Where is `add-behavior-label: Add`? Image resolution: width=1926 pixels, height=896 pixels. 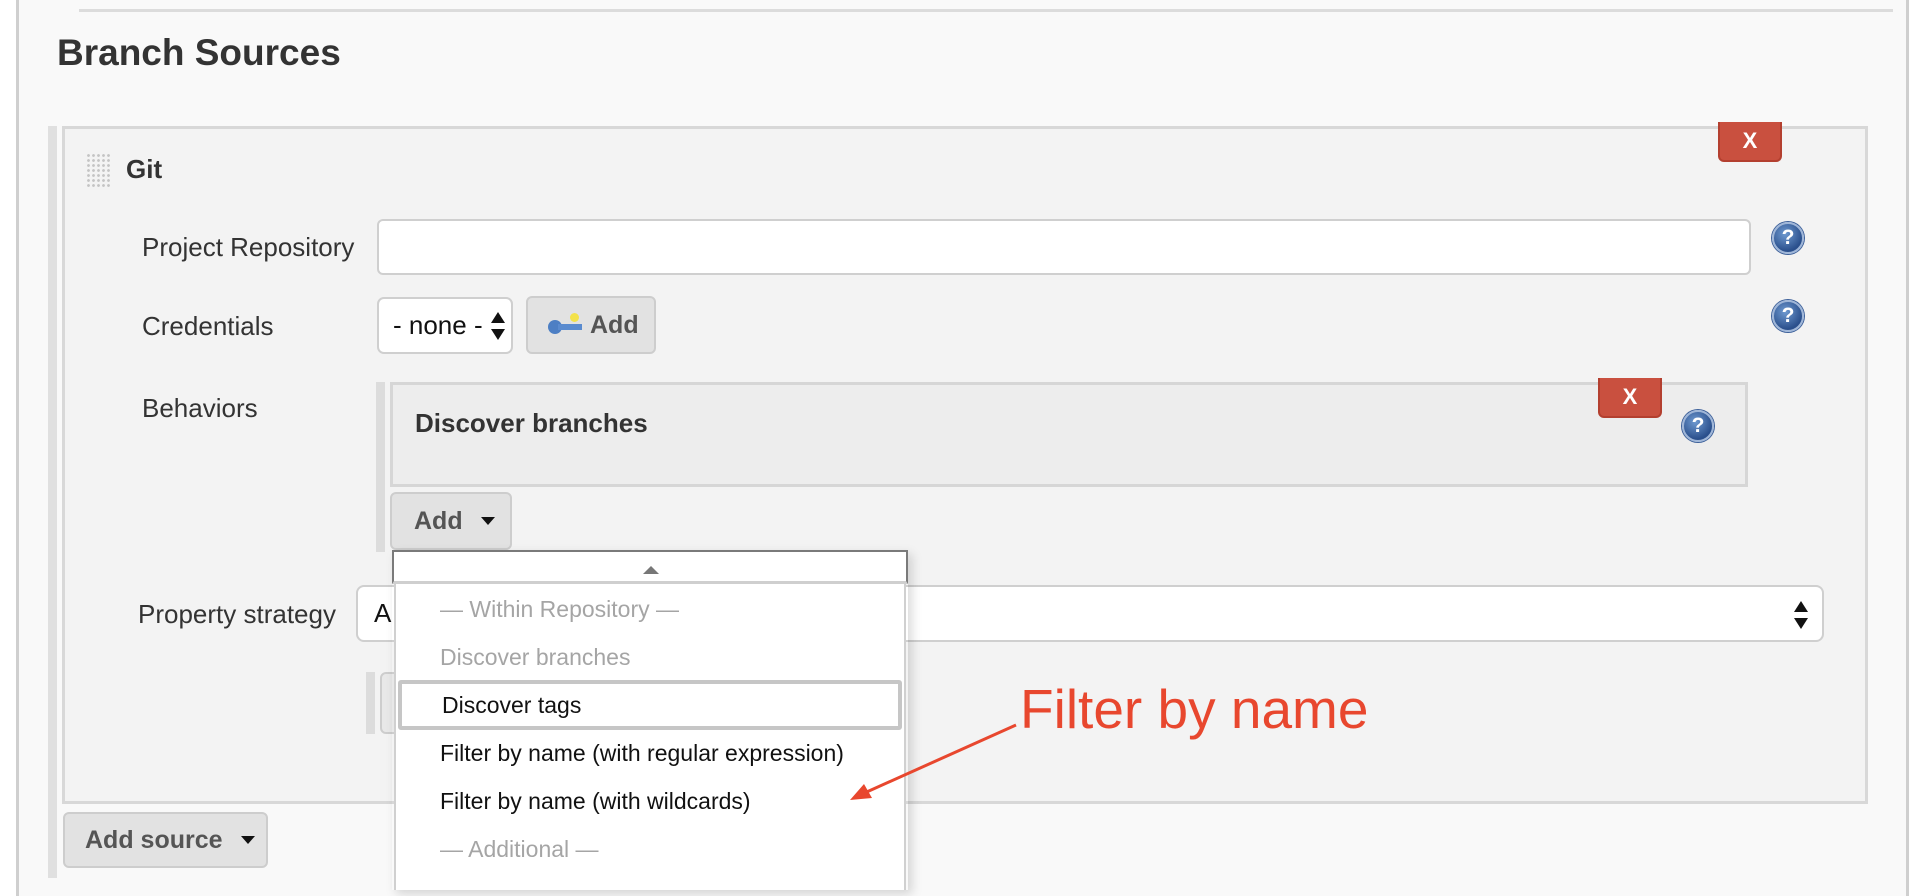 add-behavior-label: Add is located at coordinates (438, 520).